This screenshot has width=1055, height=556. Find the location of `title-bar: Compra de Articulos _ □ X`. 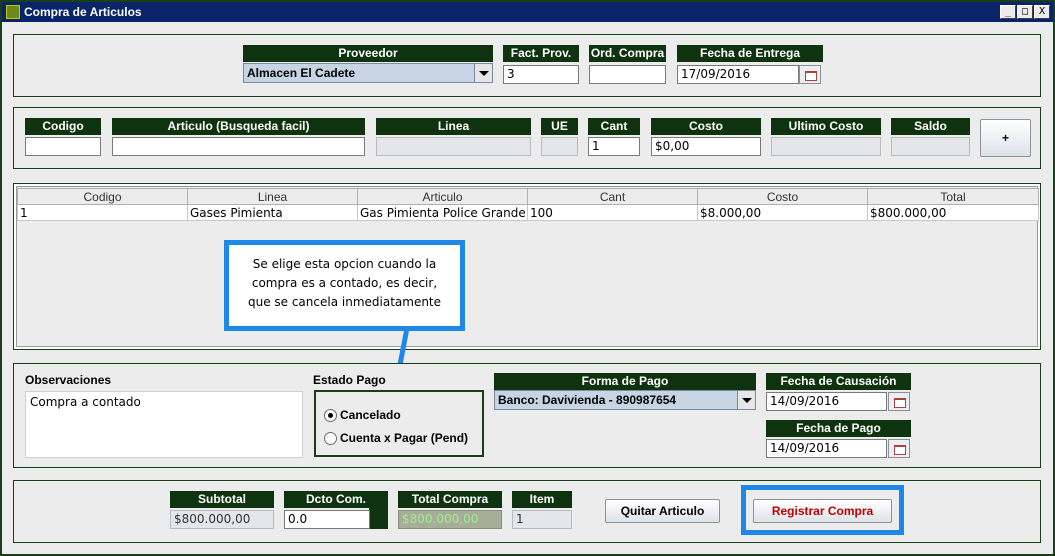

title-bar: Compra de Articulos _ □ X is located at coordinates (527, 12).